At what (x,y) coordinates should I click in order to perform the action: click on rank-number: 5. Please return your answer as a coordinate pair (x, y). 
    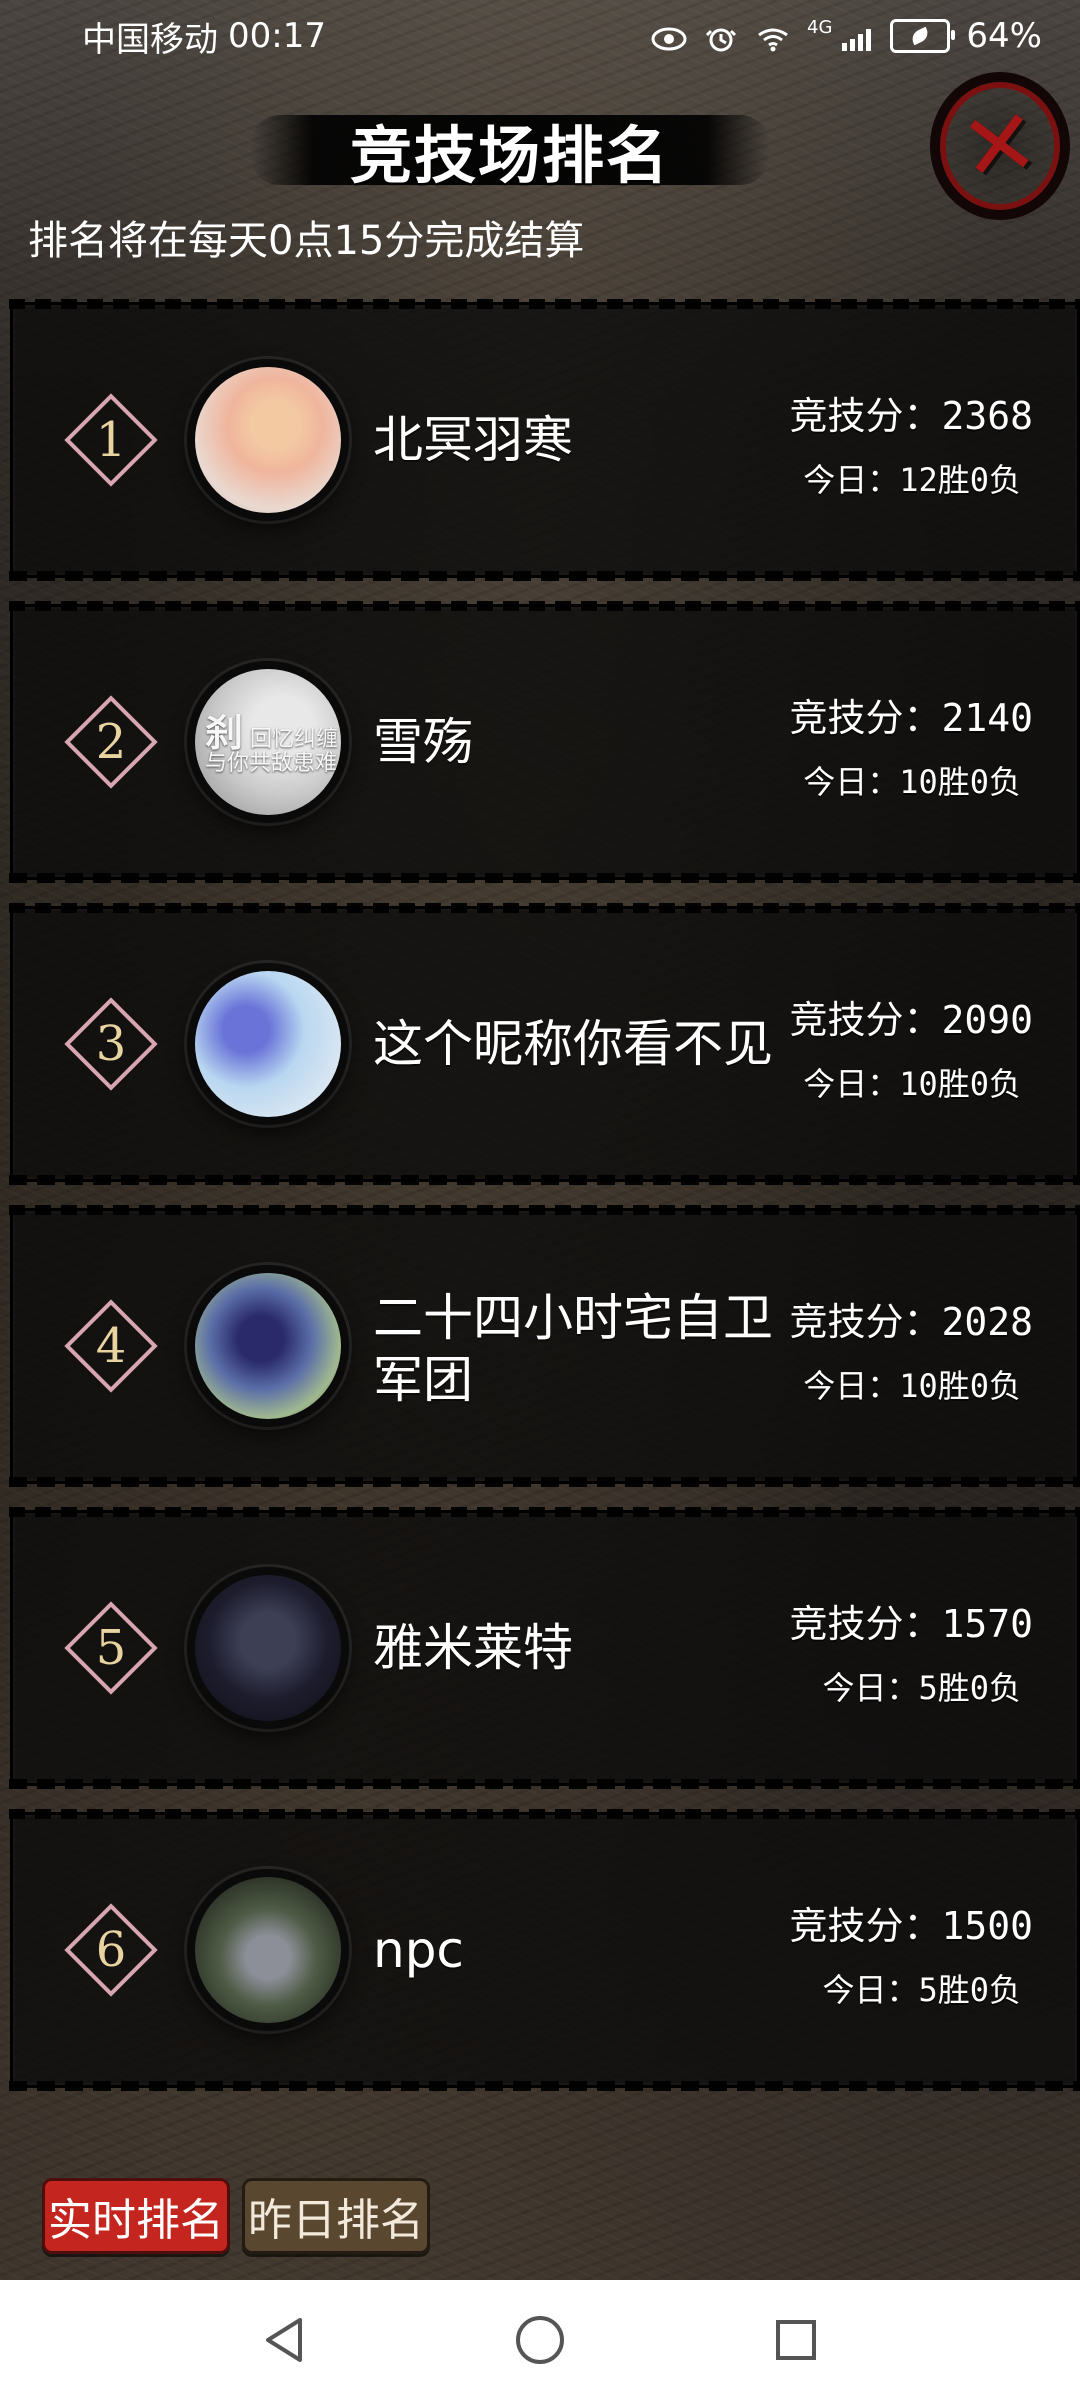
    Looking at the image, I should click on (111, 1648).